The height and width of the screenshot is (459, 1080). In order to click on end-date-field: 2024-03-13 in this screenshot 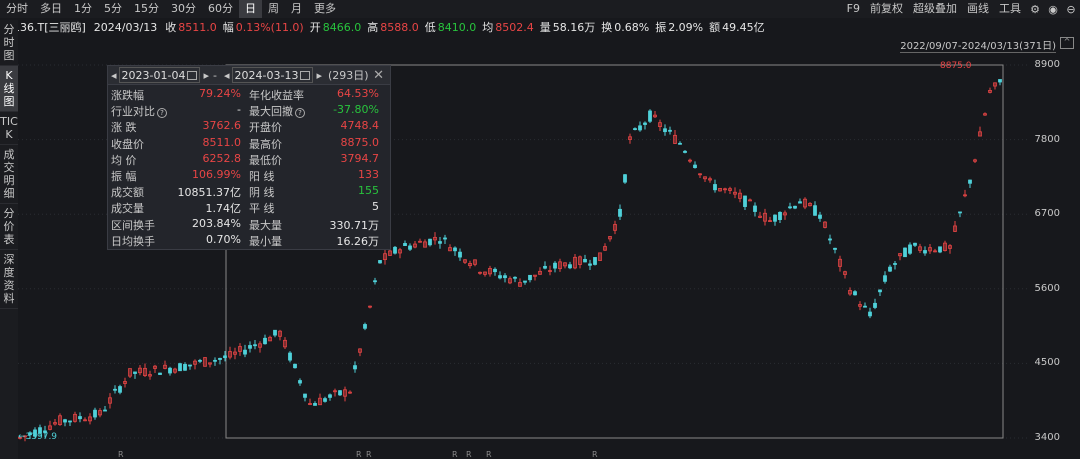, I will do `click(272, 75)`.